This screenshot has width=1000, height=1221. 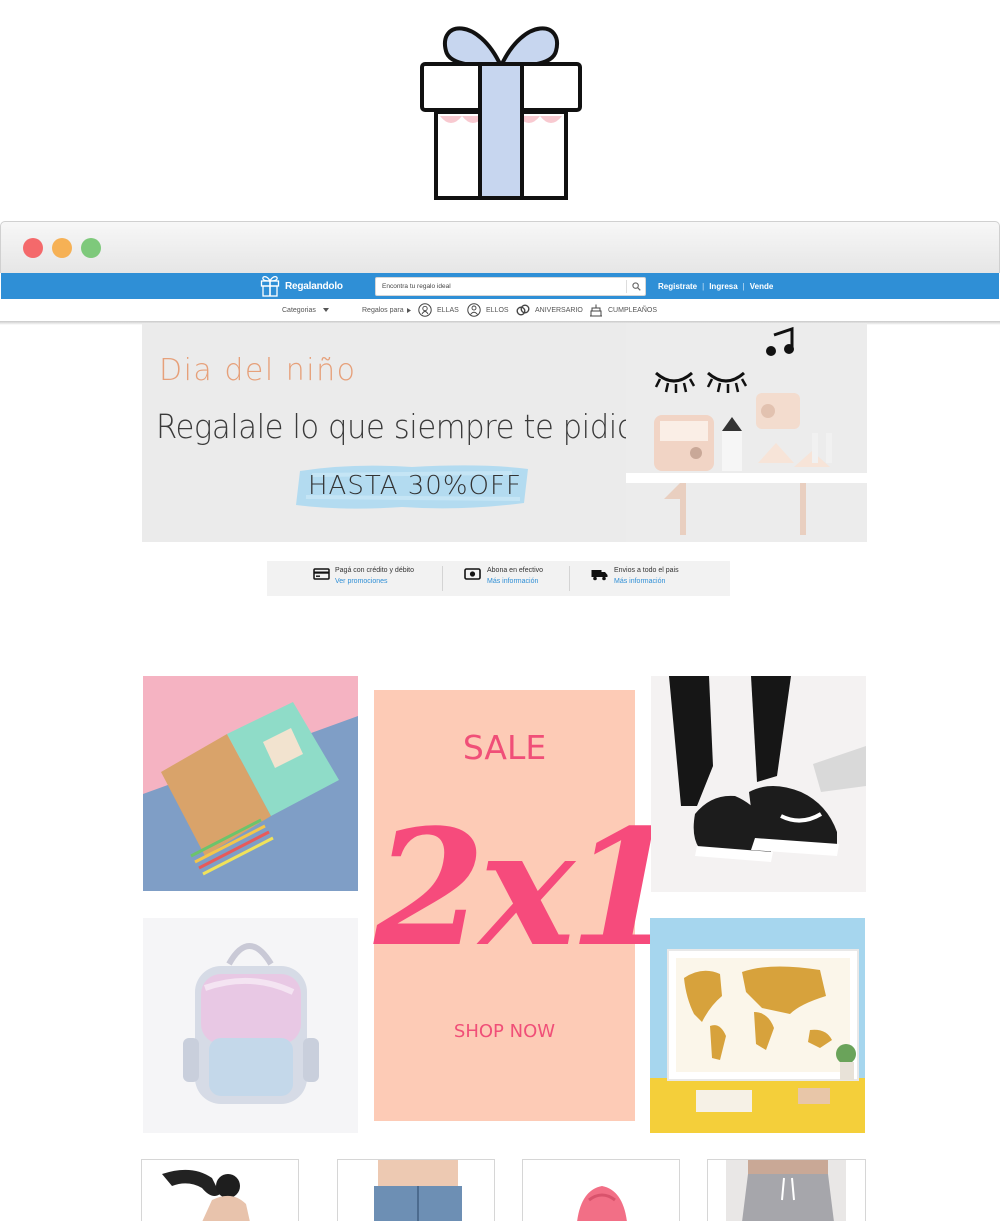 What do you see at coordinates (62, 248) in the screenshot?
I see `window-minimize-button` at bounding box center [62, 248].